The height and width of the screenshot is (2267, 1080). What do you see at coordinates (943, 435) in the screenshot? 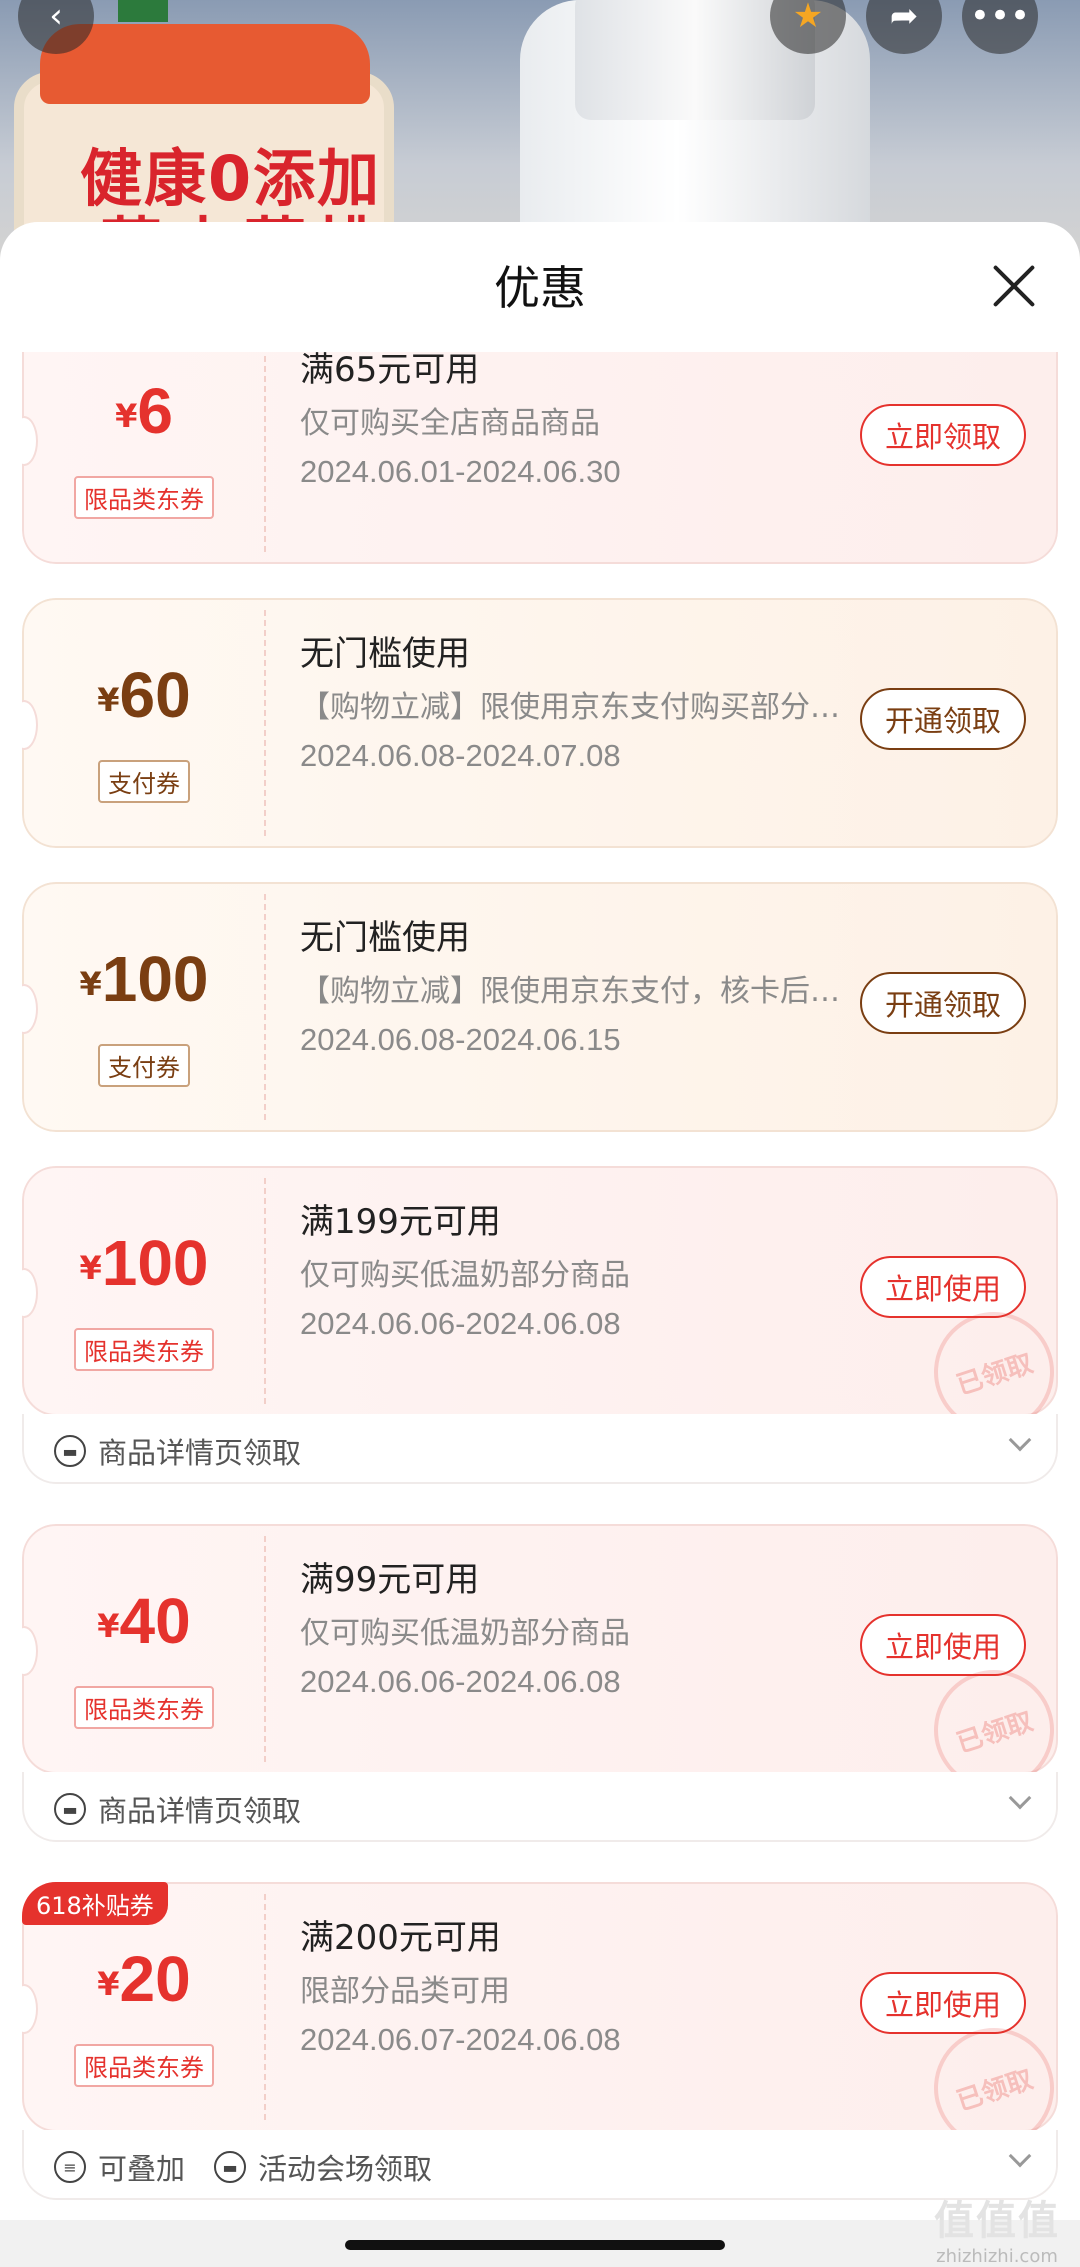
I see `claim-button: 立即领取` at bounding box center [943, 435].